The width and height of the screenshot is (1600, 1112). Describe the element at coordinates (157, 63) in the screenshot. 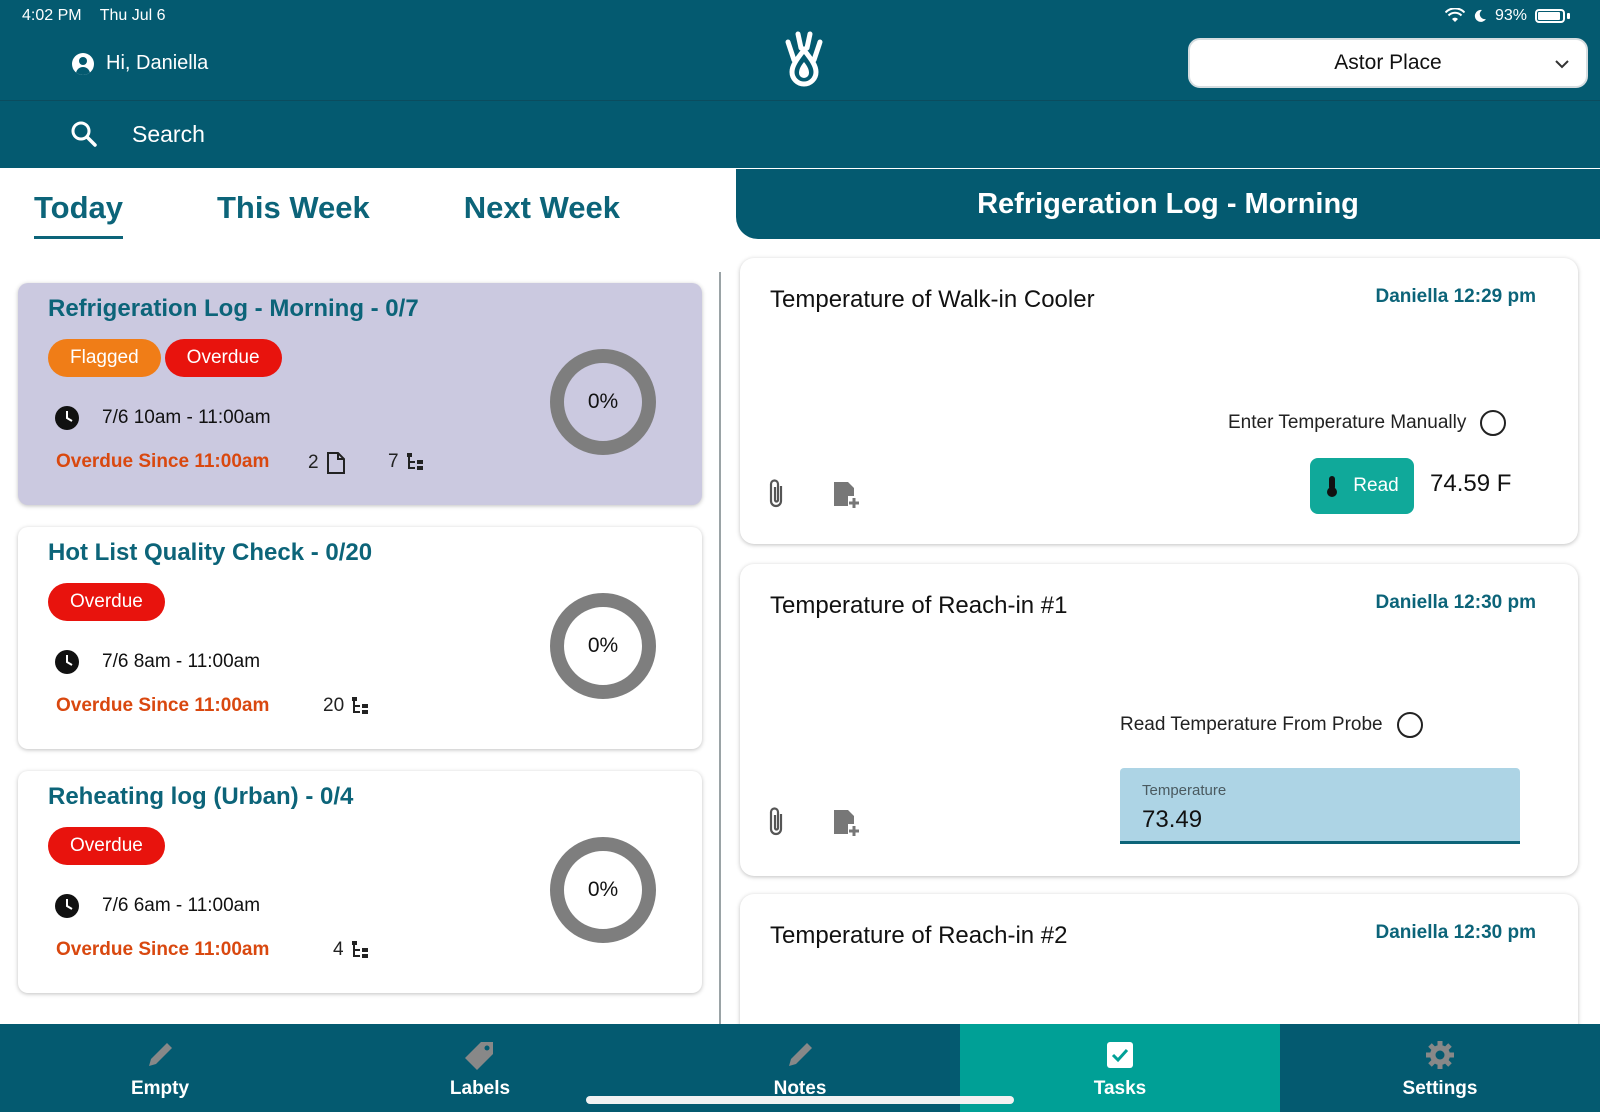

I see `greeting-text: Hi, Daniella` at that location.